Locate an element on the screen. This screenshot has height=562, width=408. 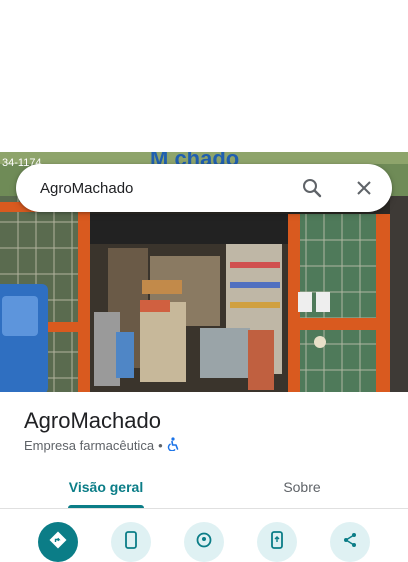
send-to-phone-button is located at coordinates (277, 542).